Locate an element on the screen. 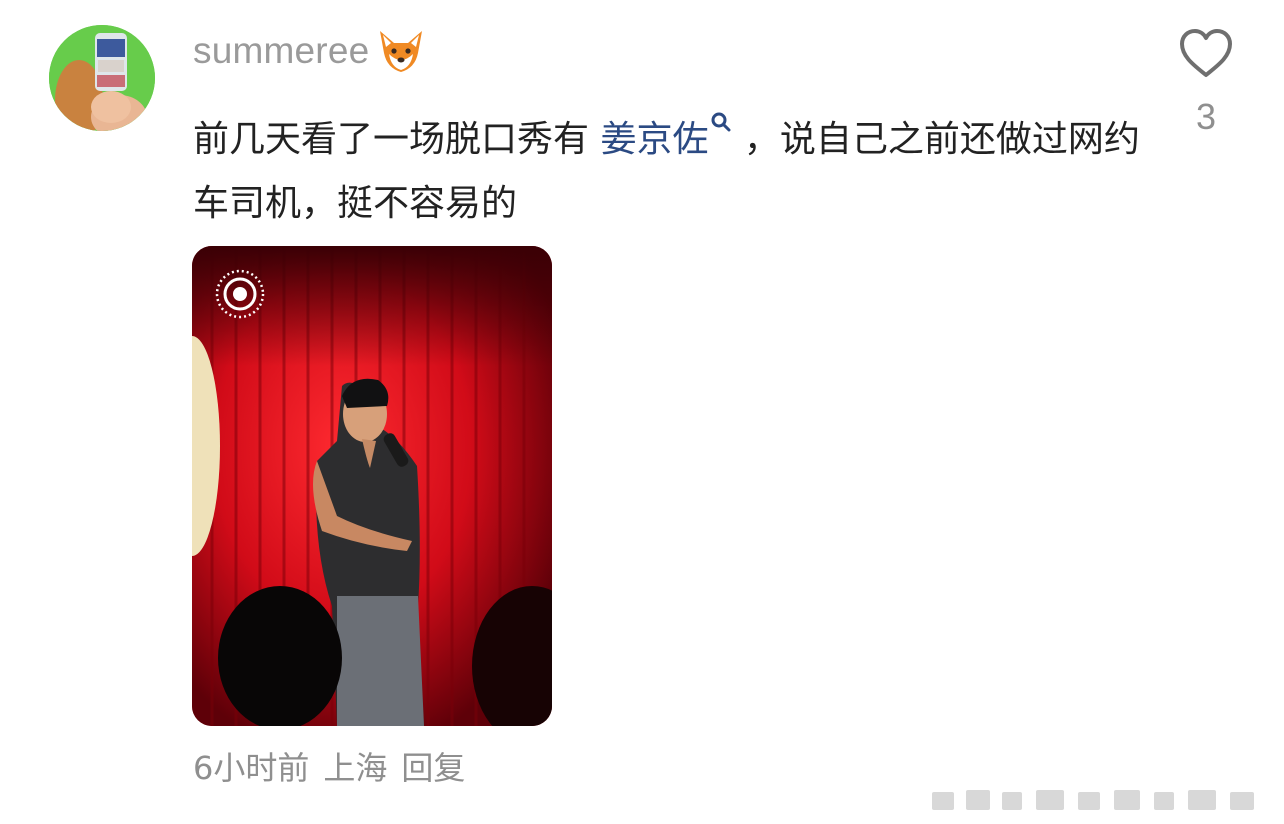 Image resolution: width=1284 pixels, height=824 pixels. avatar is located at coordinates (102, 78).